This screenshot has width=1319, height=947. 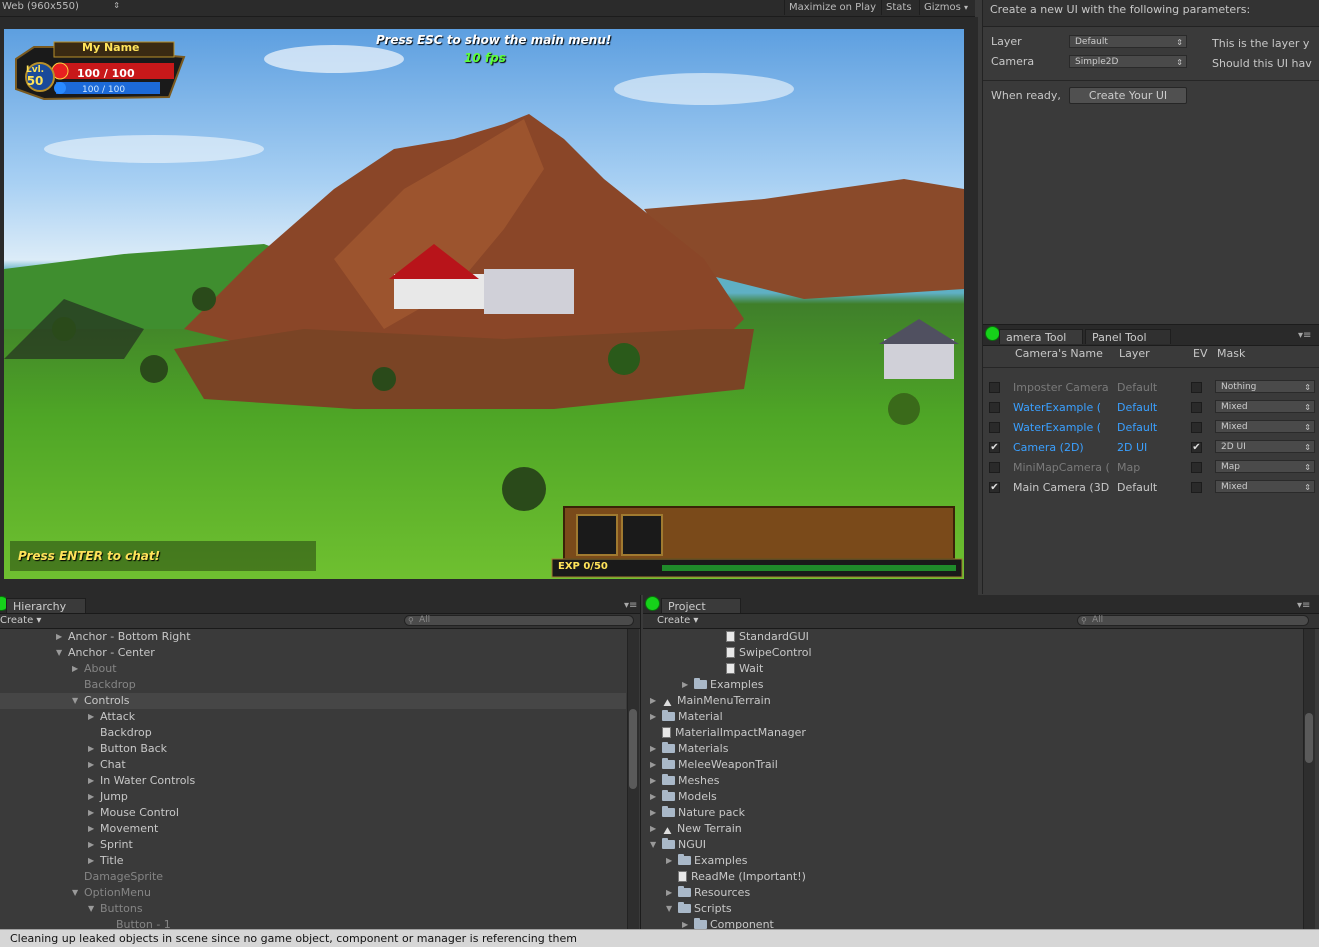 I want to click on aspect-dropdown: Web (960x550) ⇕, so click(x=61, y=7).